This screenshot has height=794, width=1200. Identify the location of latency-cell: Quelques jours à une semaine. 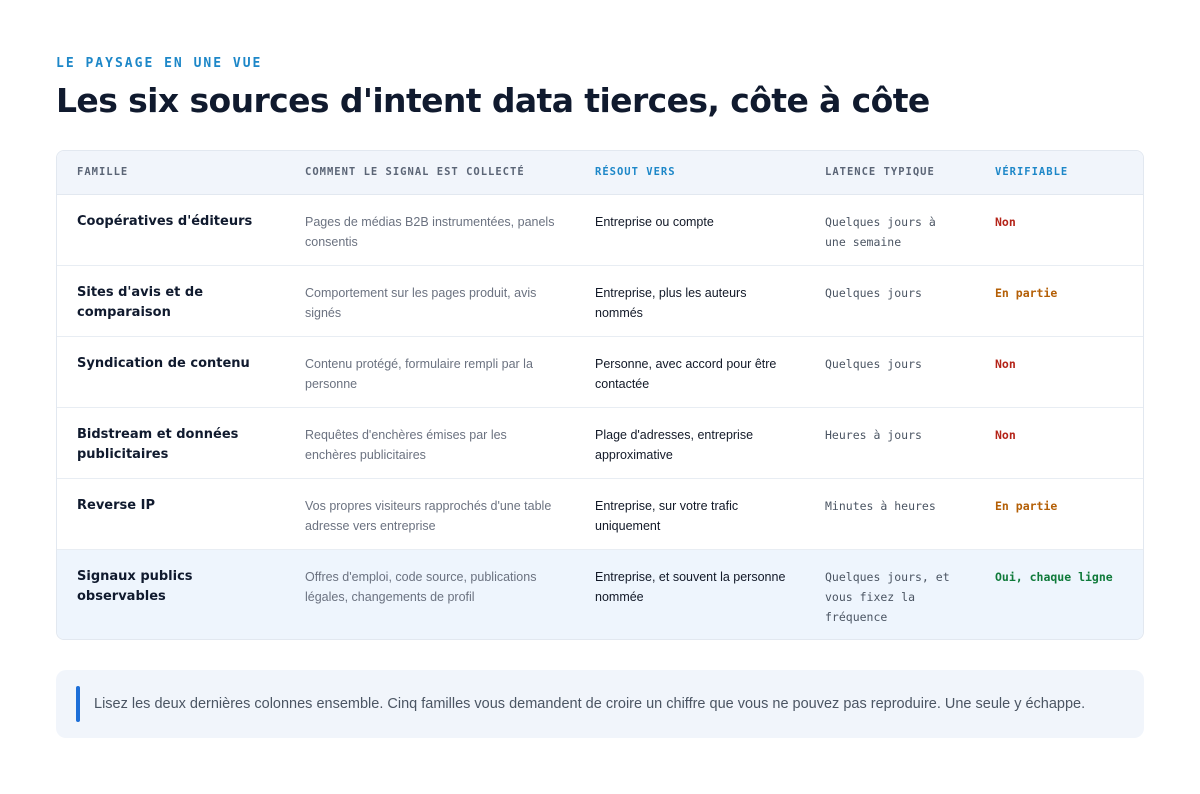
(890, 230).